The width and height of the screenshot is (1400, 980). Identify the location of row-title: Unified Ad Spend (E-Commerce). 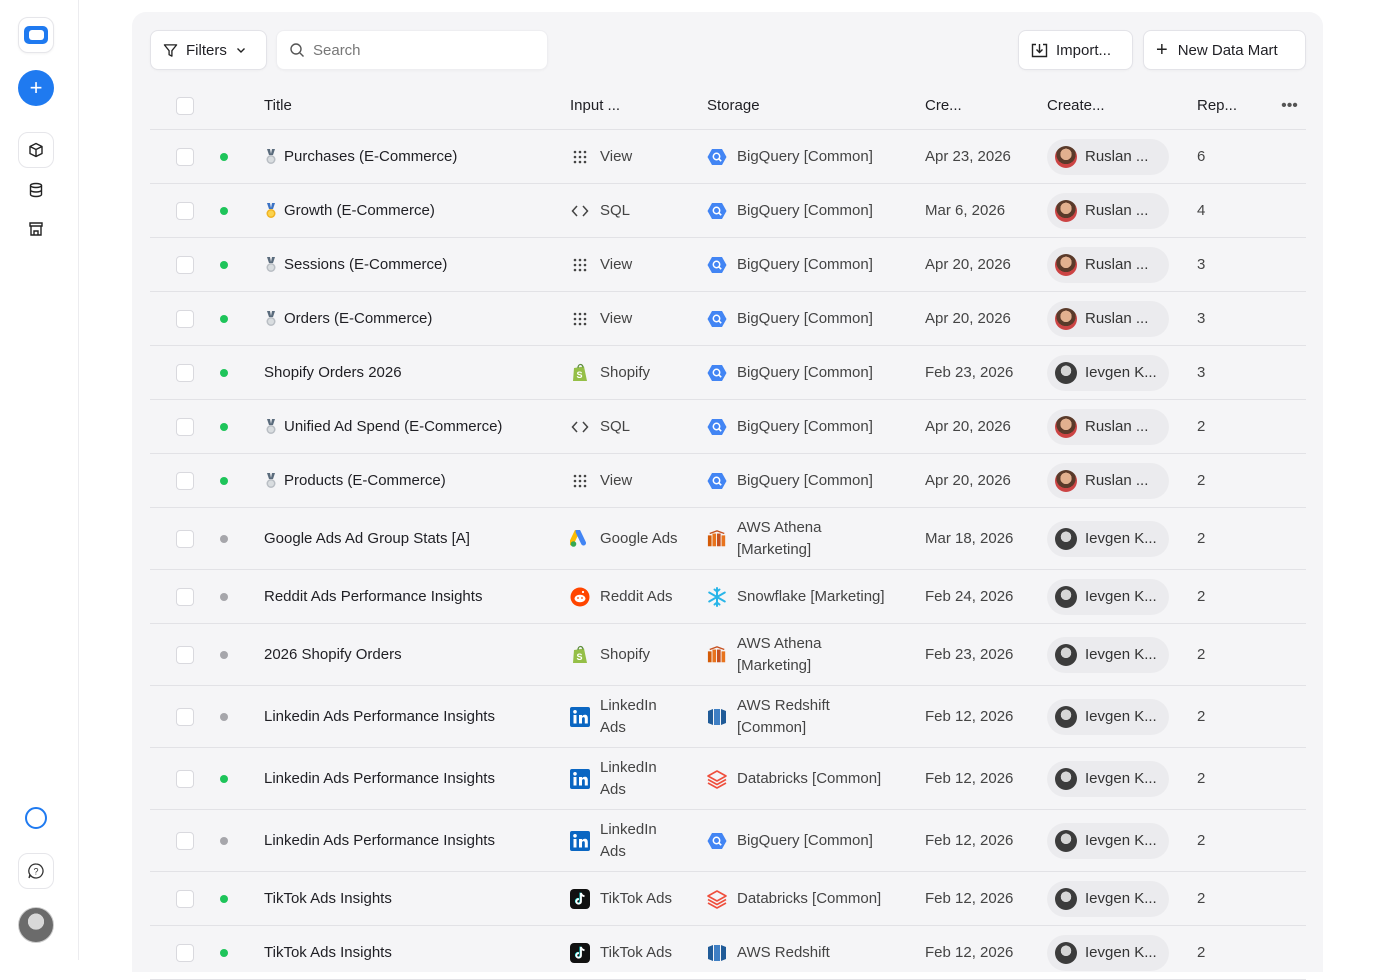
(393, 426).